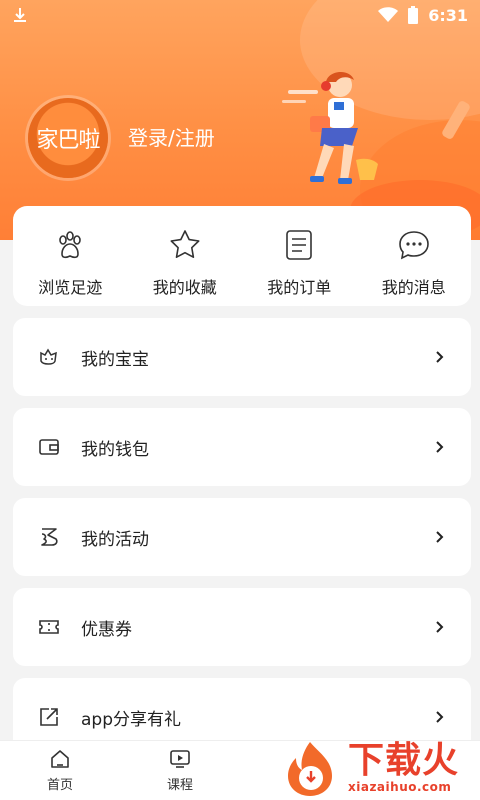 The height and width of the screenshot is (800, 480). What do you see at coordinates (413, 245) in the screenshot?
I see `message-bubble-icon` at bounding box center [413, 245].